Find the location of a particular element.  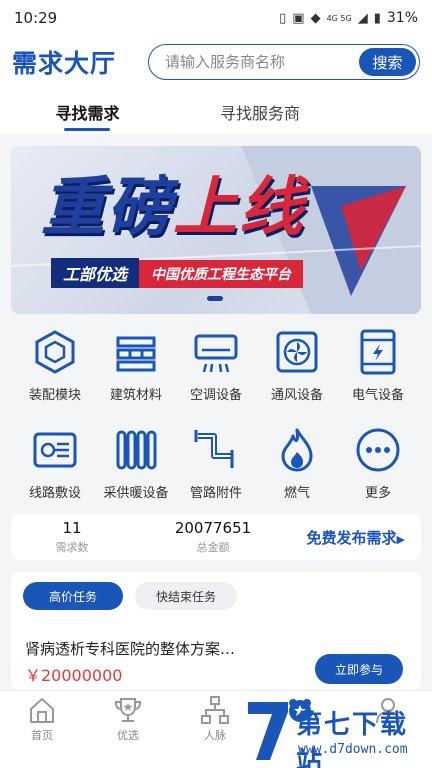

category-label: 燃气 is located at coordinates (296, 493).